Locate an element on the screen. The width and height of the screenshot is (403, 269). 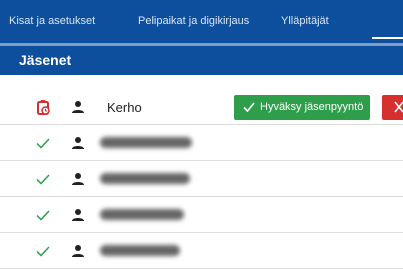
section-header: Jäsenet is located at coordinates (201, 59).